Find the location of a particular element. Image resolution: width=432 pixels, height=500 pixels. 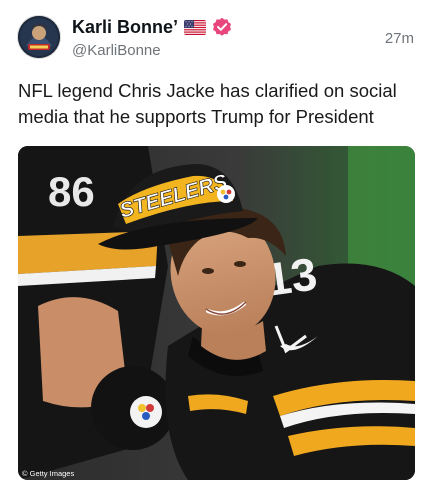

photo-credit: © Getty Images is located at coordinates (48, 473).